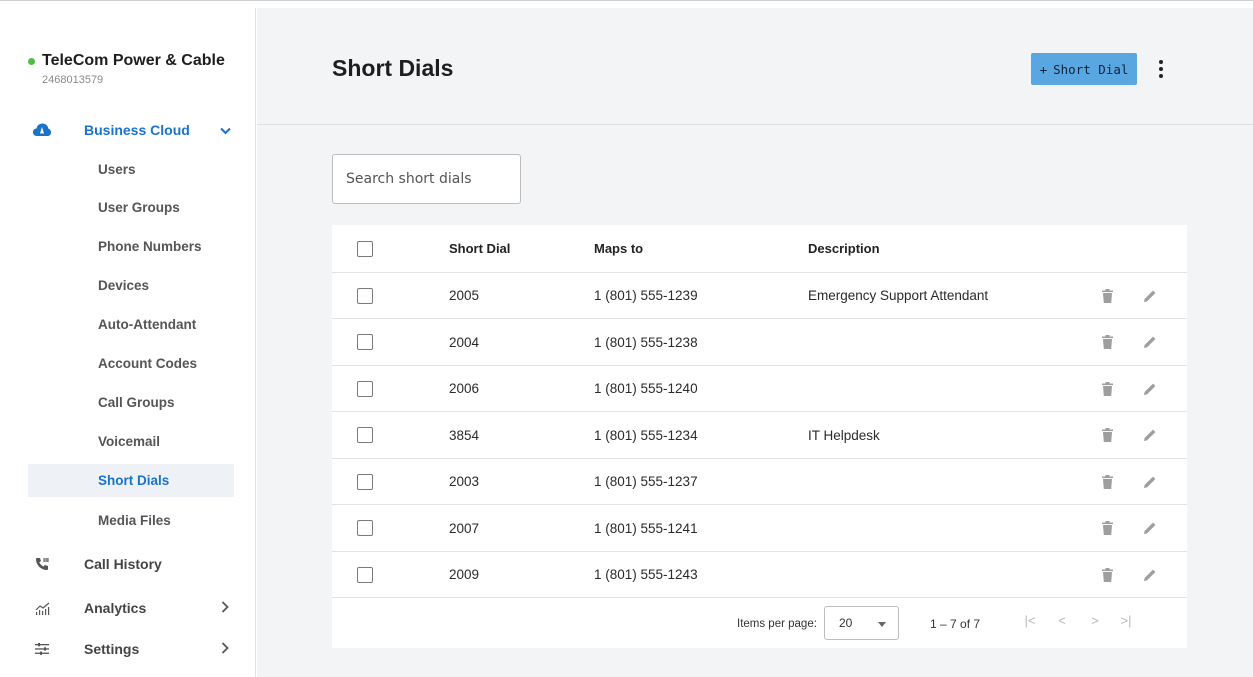  Describe the element at coordinates (464, 574) in the screenshot. I see `cell-short-dial: 2009` at that location.